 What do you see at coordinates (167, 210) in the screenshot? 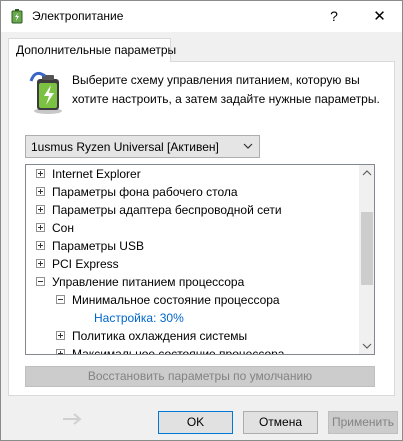
I see `tree-item-label: Параметры адаптера беспроводной сети` at bounding box center [167, 210].